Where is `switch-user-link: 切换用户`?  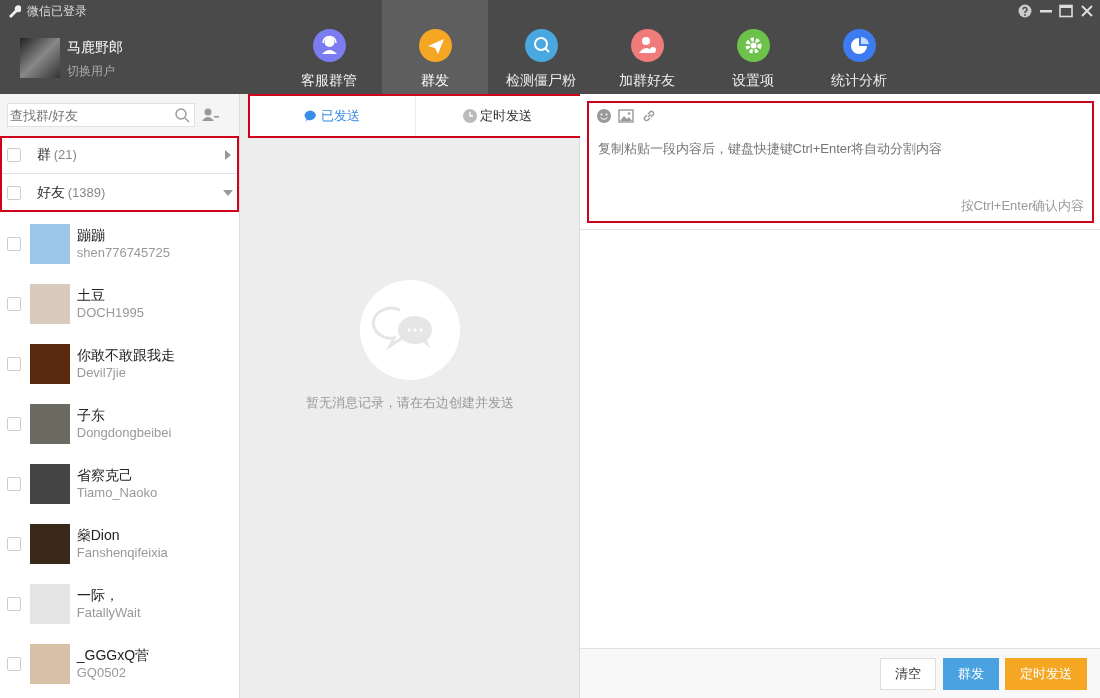 switch-user-link: 切换用户 is located at coordinates (94, 70).